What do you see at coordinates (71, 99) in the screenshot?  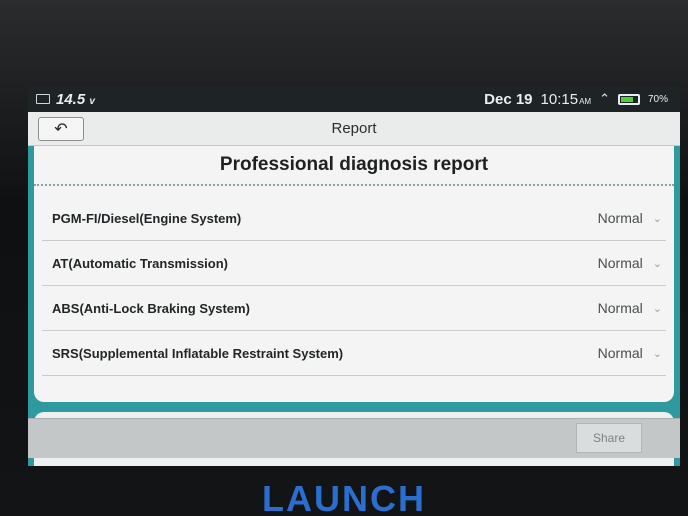 I see `voltage-value: 14.5` at bounding box center [71, 99].